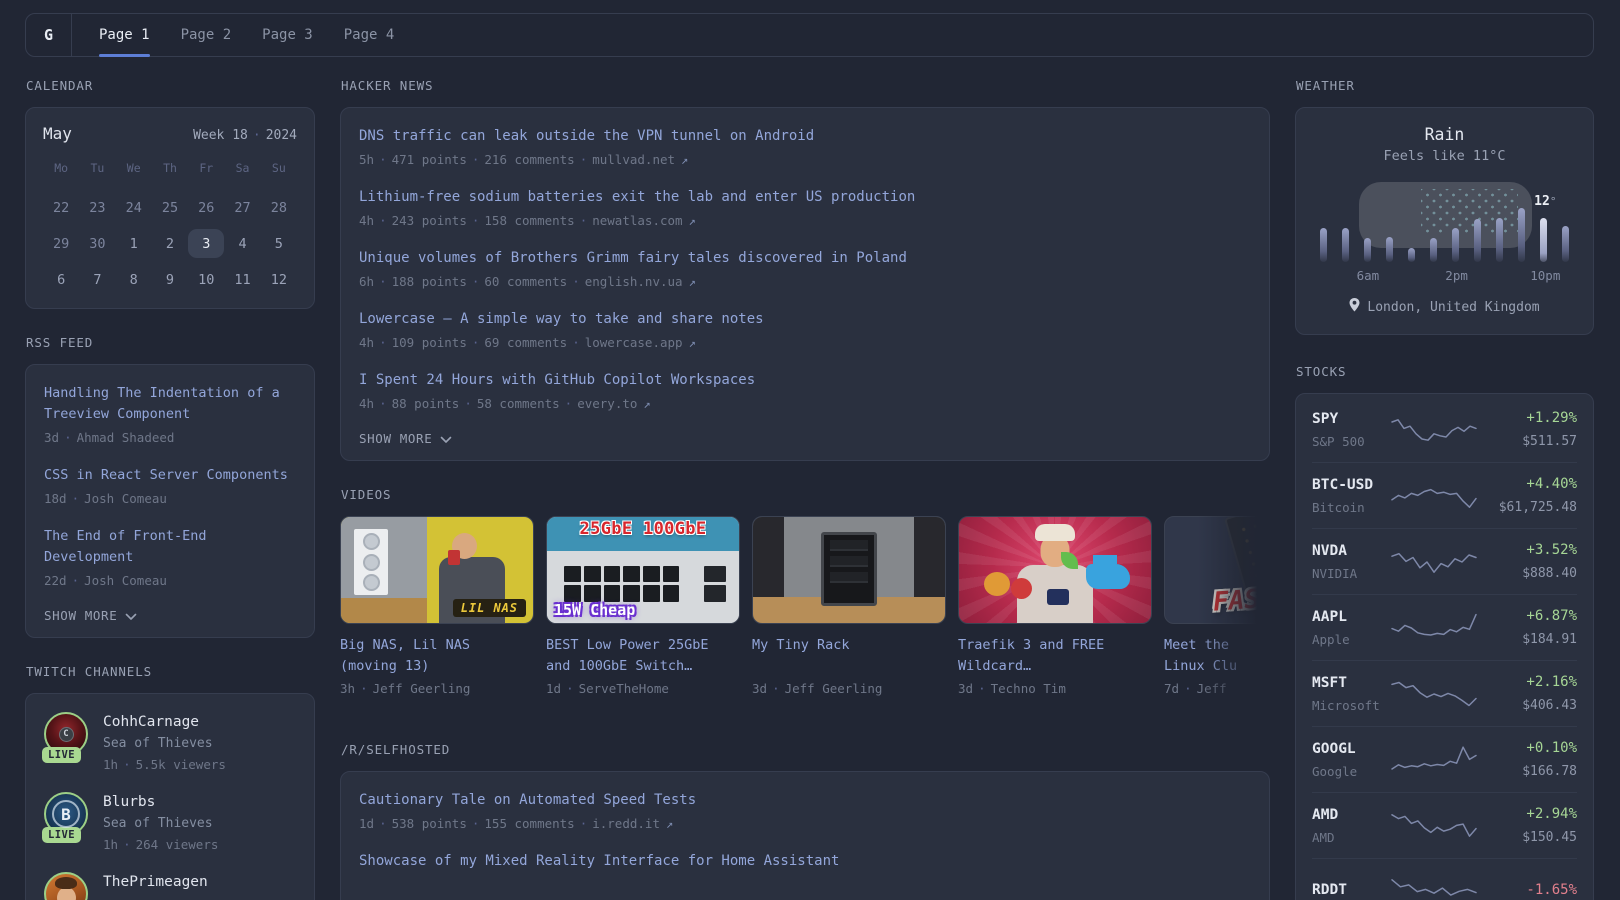 The image size is (1620, 900). What do you see at coordinates (170, 279) in the screenshot?
I see `calendar-day: 9` at bounding box center [170, 279].